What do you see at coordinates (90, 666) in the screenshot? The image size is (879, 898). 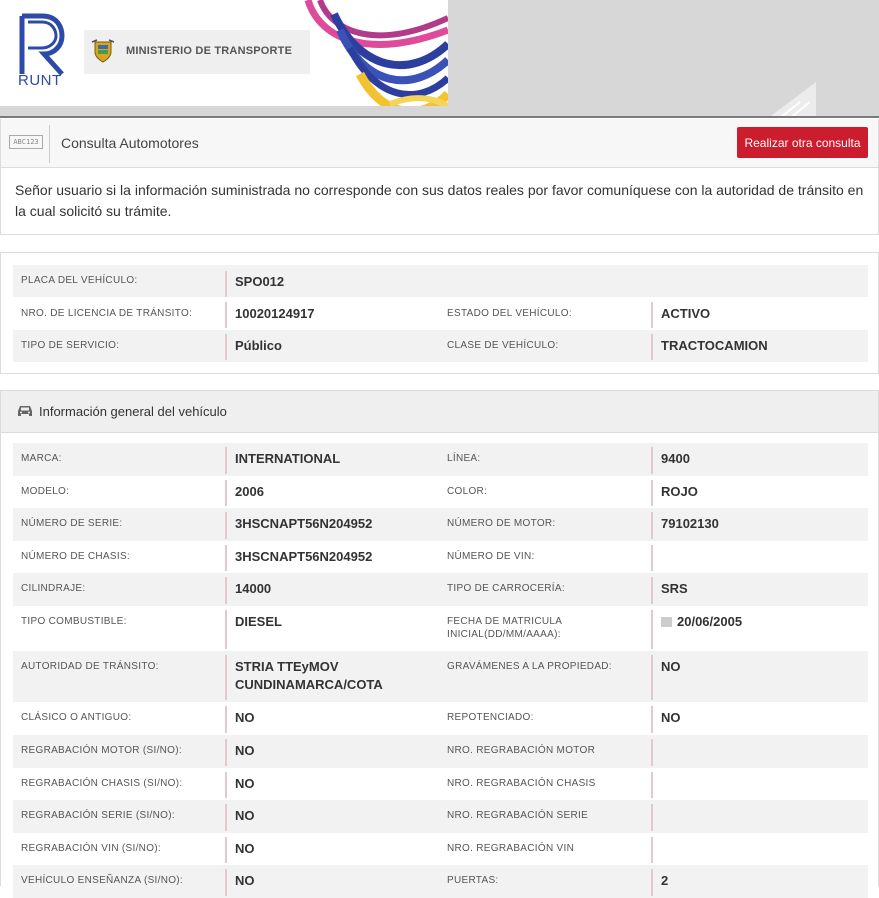 I see `field-label: AUTORIDAD DE TRÁNSITO:` at bounding box center [90, 666].